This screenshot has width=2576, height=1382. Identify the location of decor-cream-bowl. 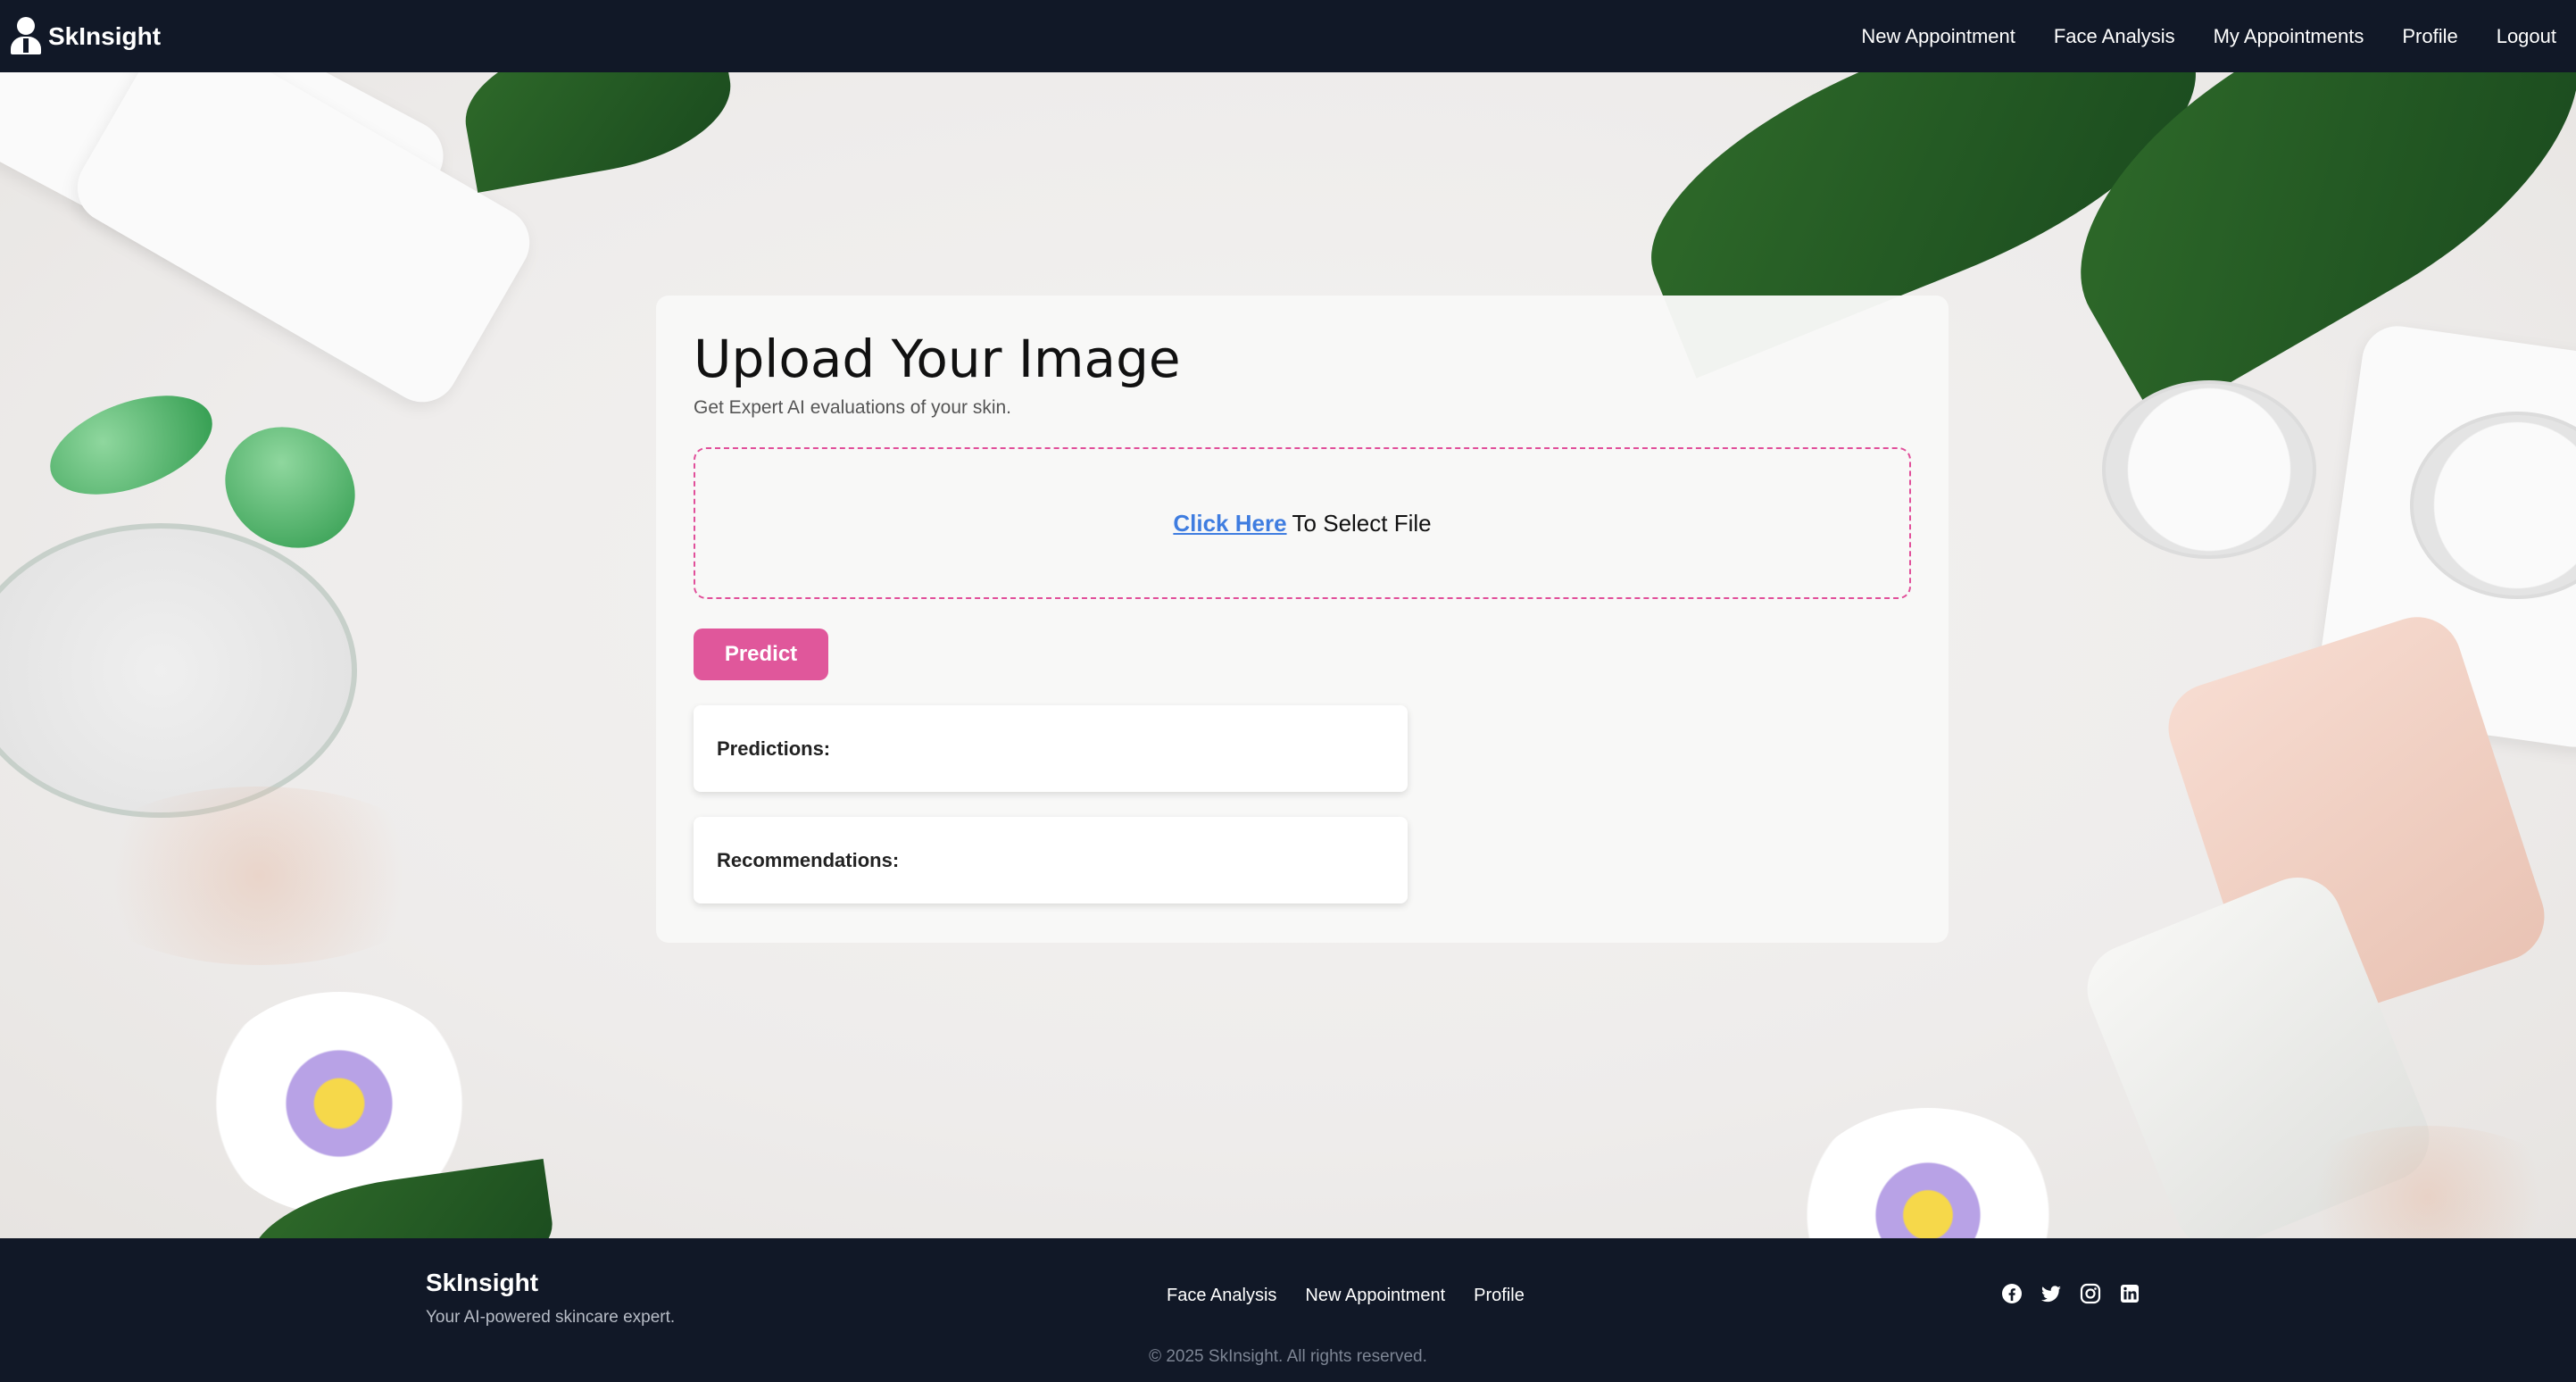
(179, 670).